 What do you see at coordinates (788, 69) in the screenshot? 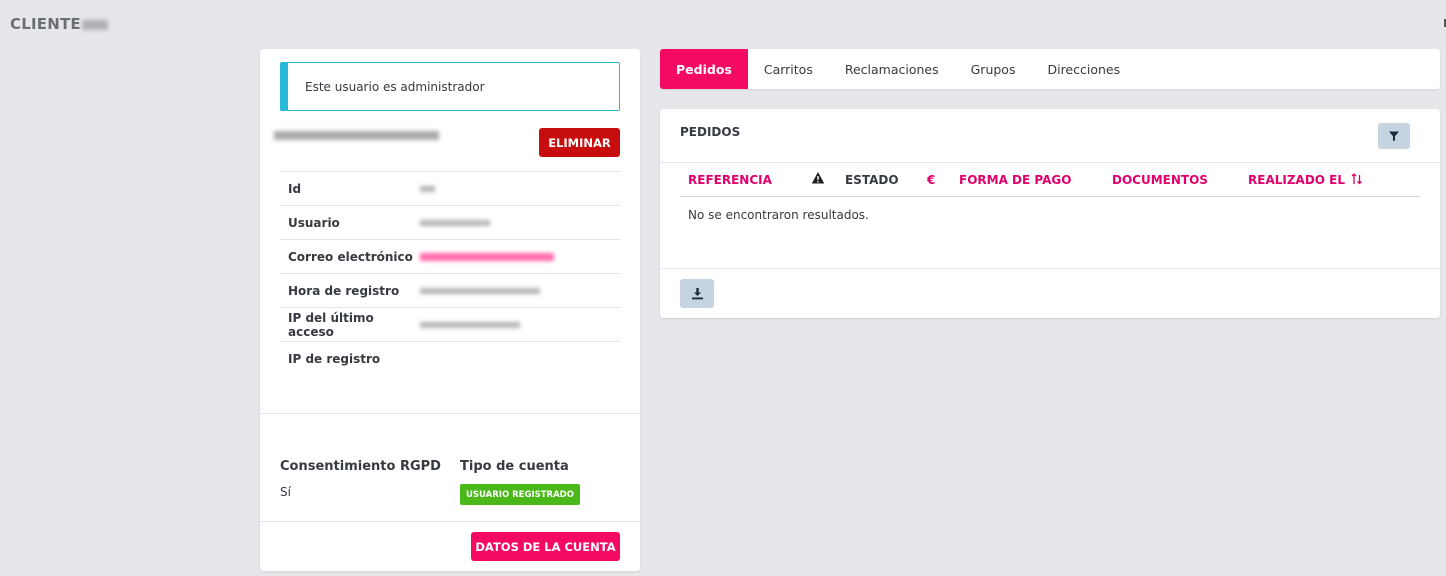
I see `tab-carritos: Carritos` at bounding box center [788, 69].